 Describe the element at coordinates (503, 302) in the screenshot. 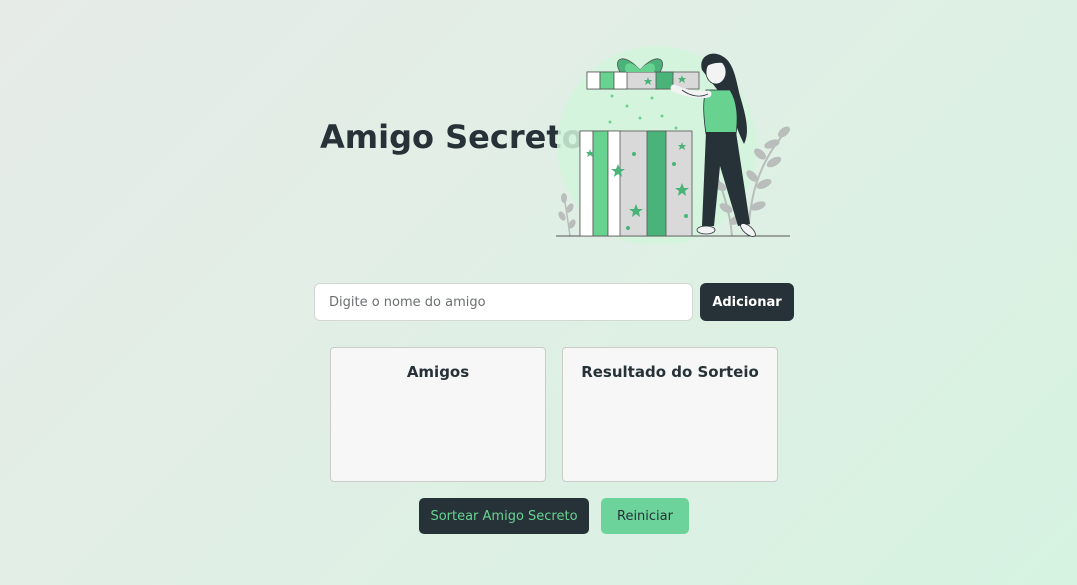

I see `friend-name-input` at that location.